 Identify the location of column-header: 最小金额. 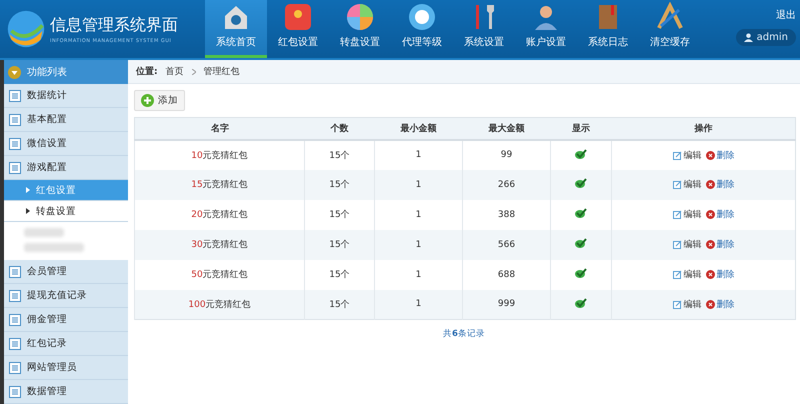
(418, 129).